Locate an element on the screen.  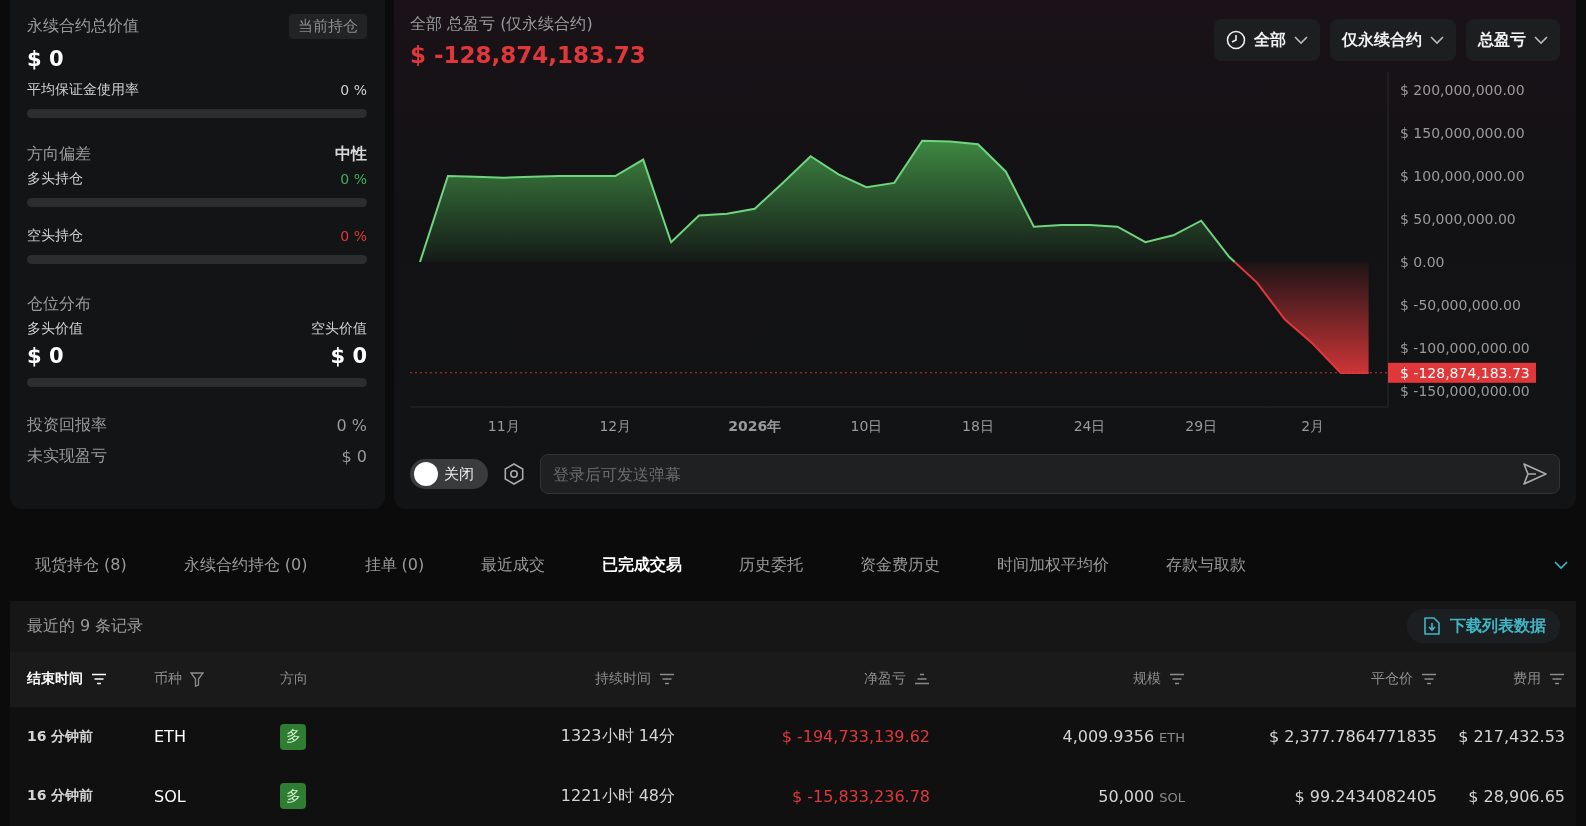
x-tick-label: 2月 is located at coordinates (1313, 425).